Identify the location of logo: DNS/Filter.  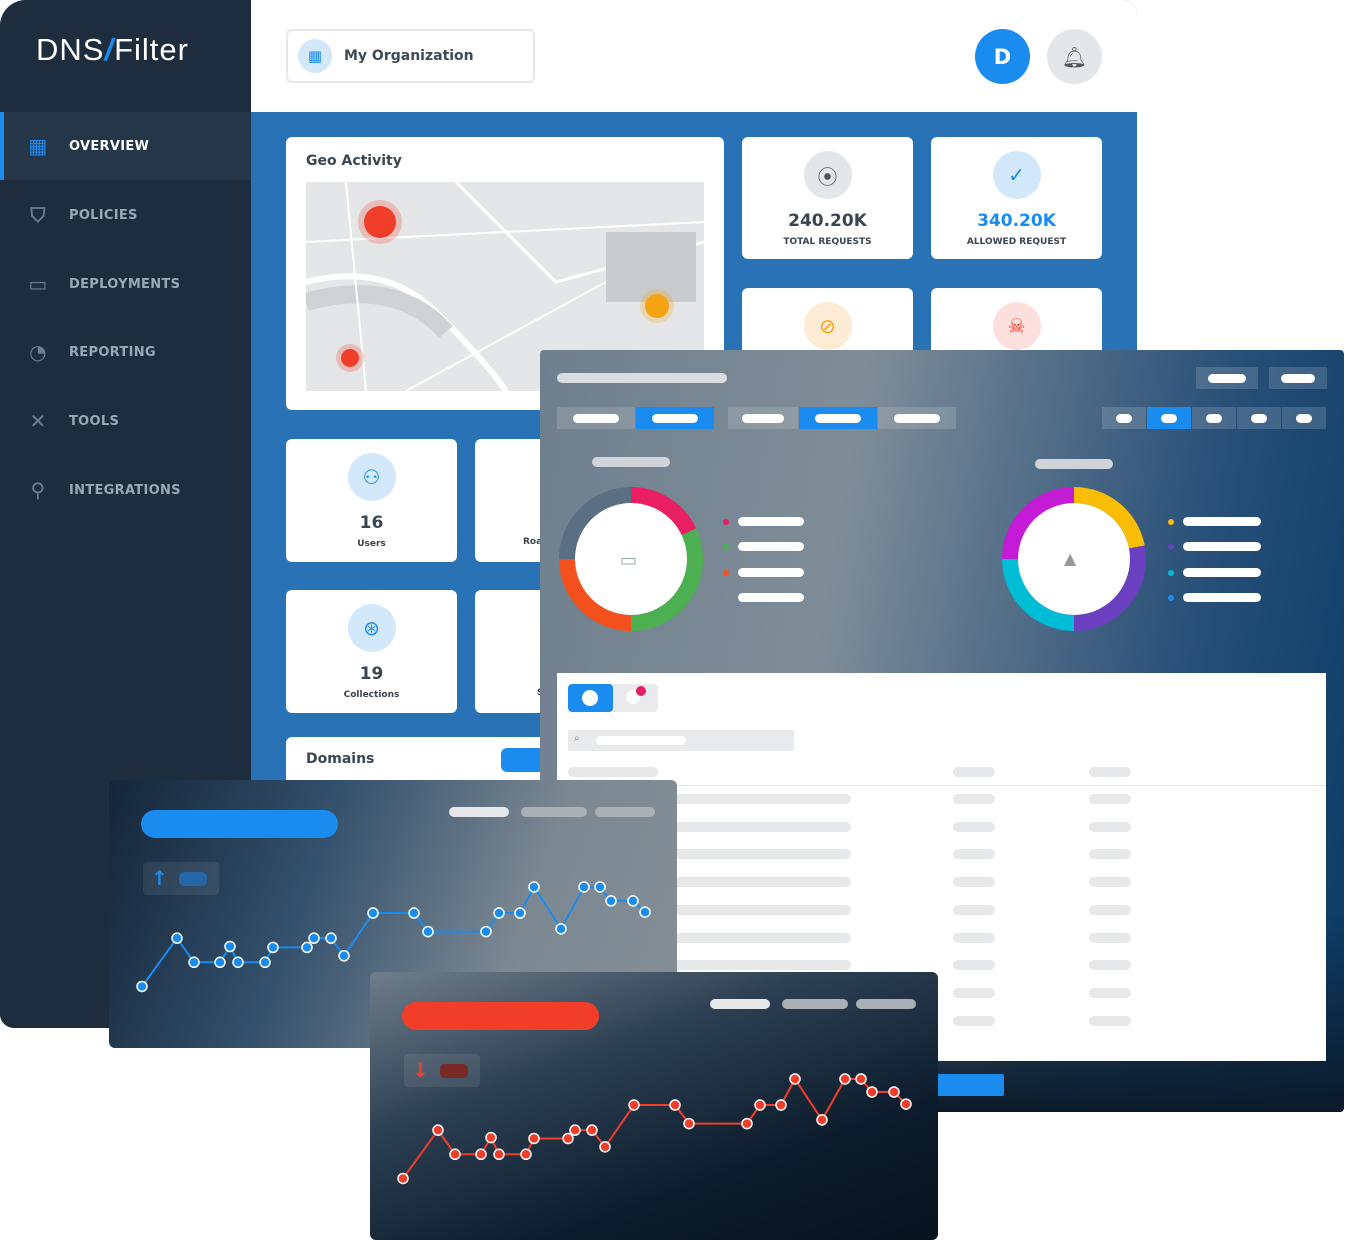
(112, 49).